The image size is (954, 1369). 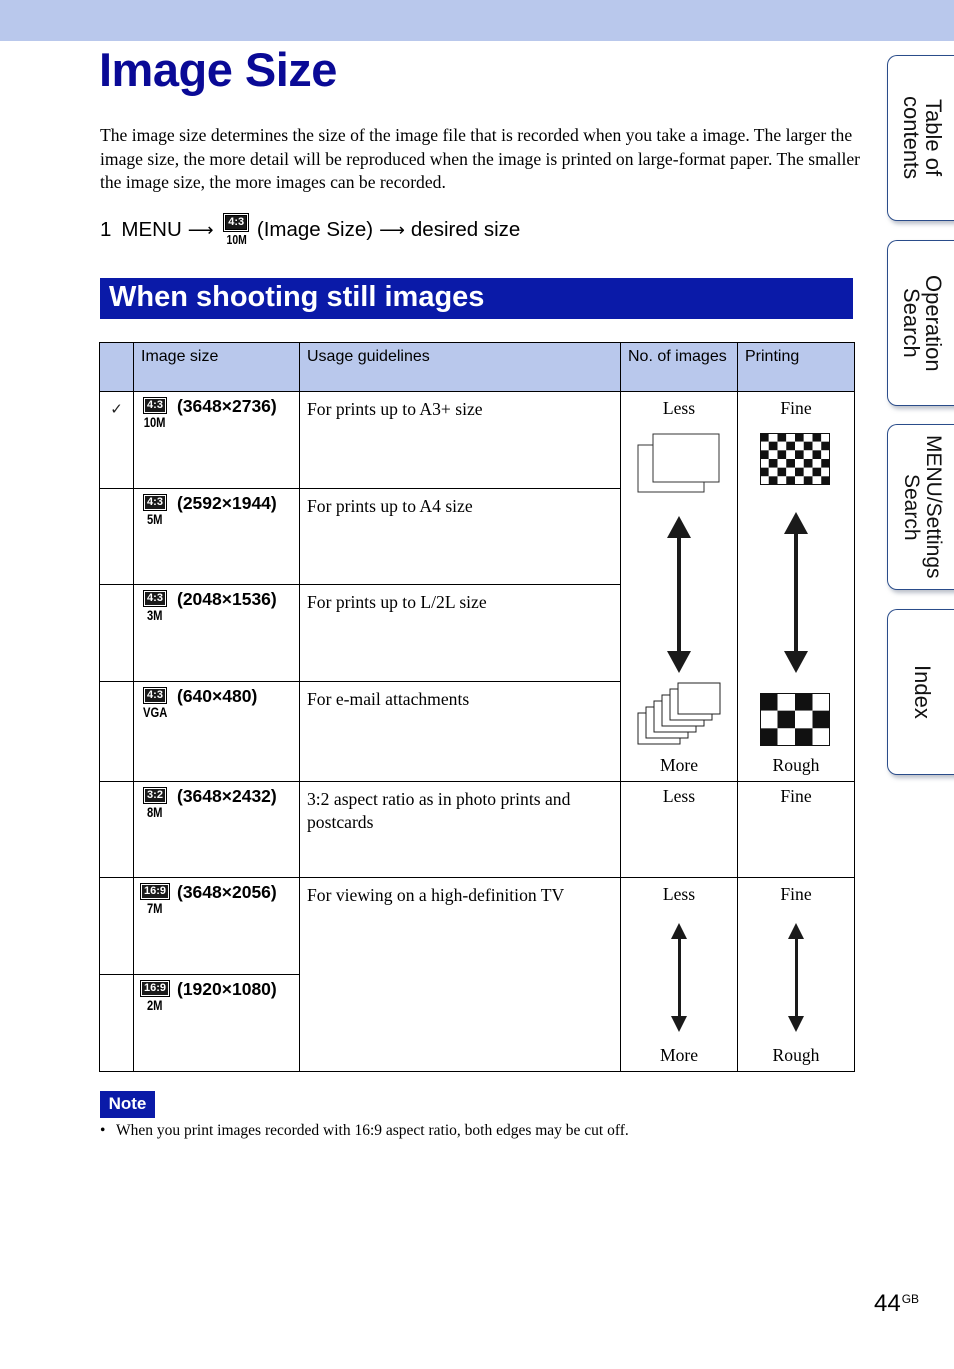 I want to click on scale-bottom-label: More, so click(x=679, y=1055).